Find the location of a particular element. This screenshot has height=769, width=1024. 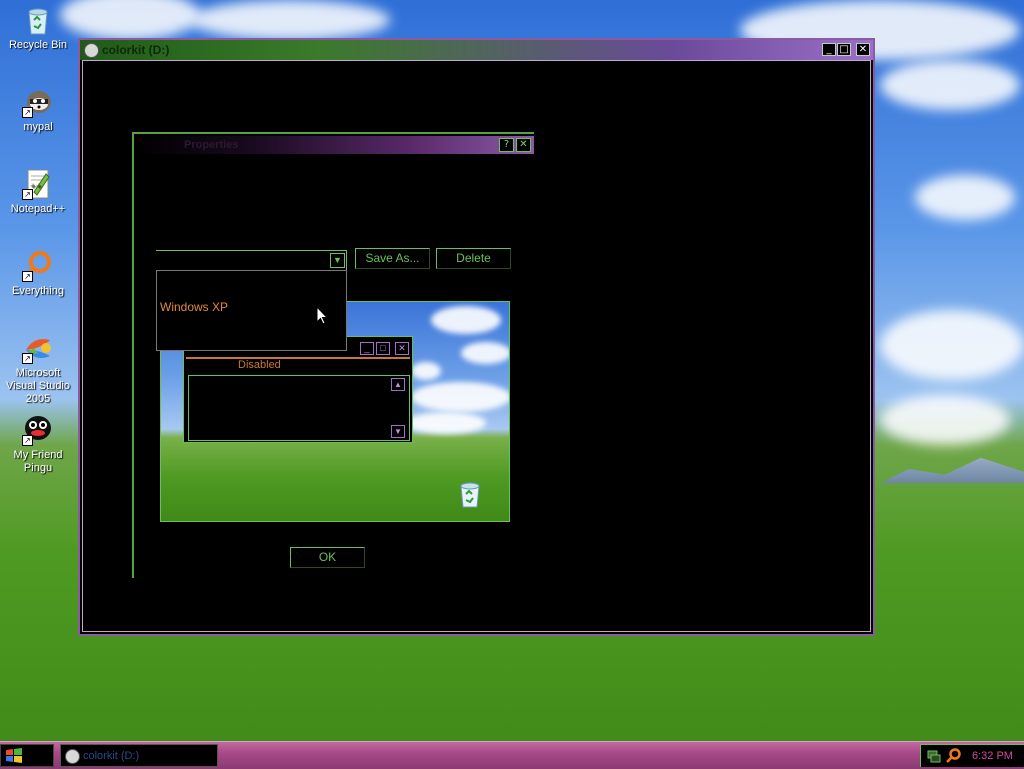

clock: 6:32 PM is located at coordinates (992, 756).